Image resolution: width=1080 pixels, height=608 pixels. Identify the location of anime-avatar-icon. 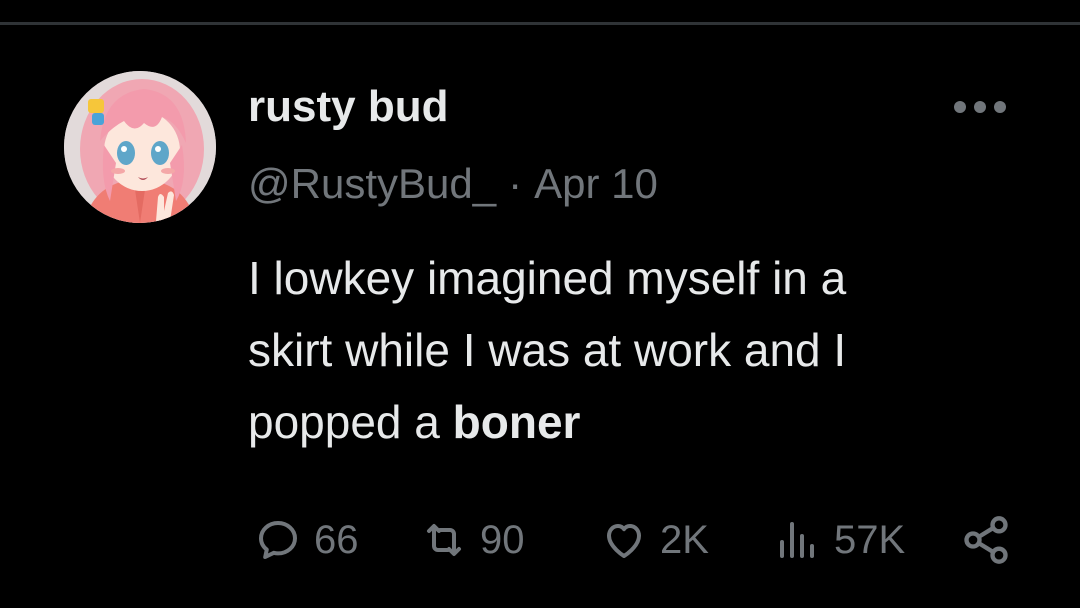
(140, 147).